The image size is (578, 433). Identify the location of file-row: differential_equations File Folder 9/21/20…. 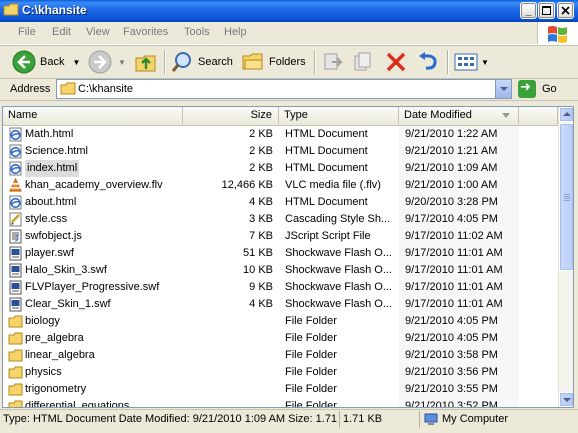
(280, 402).